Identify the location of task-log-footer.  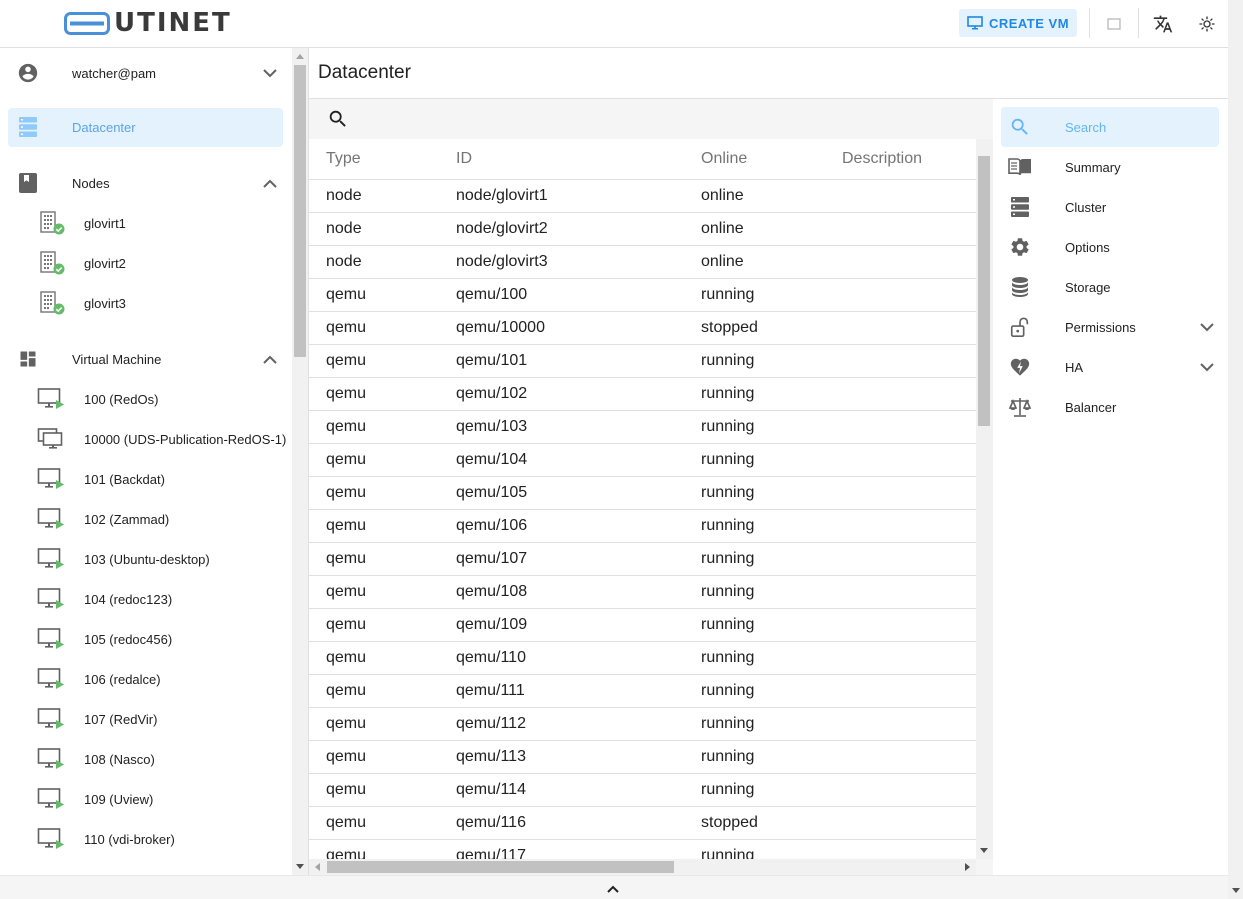
(614, 887).